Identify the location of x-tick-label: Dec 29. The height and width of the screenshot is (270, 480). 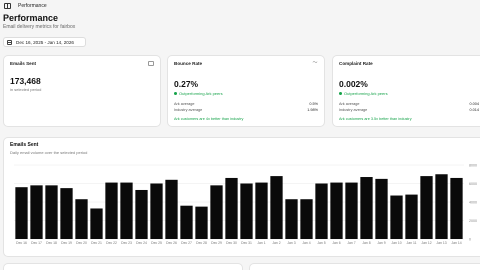
(216, 243).